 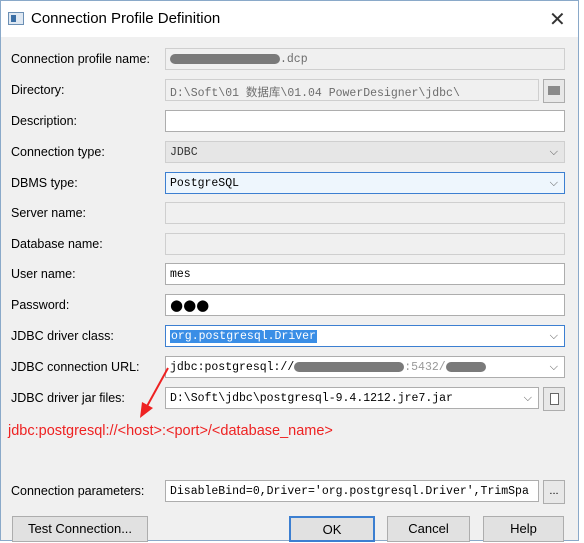 I want to click on driver-class-value: org.postgresql.Driver, so click(x=243, y=336).